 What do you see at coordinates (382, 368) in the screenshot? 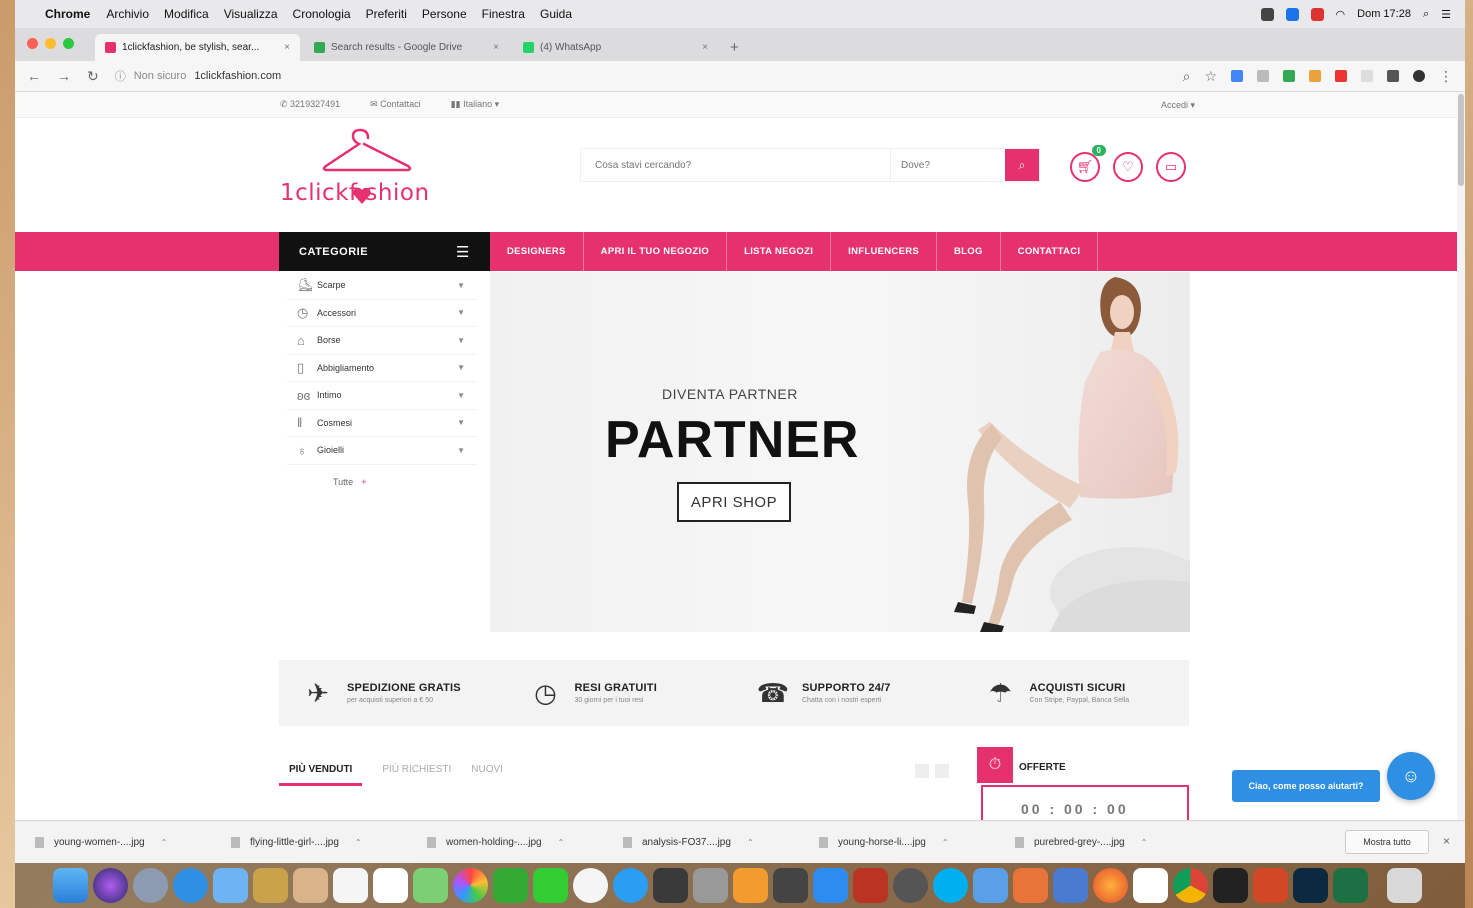
I see `category-item: ▯ Abbigliamento ▼` at bounding box center [382, 368].